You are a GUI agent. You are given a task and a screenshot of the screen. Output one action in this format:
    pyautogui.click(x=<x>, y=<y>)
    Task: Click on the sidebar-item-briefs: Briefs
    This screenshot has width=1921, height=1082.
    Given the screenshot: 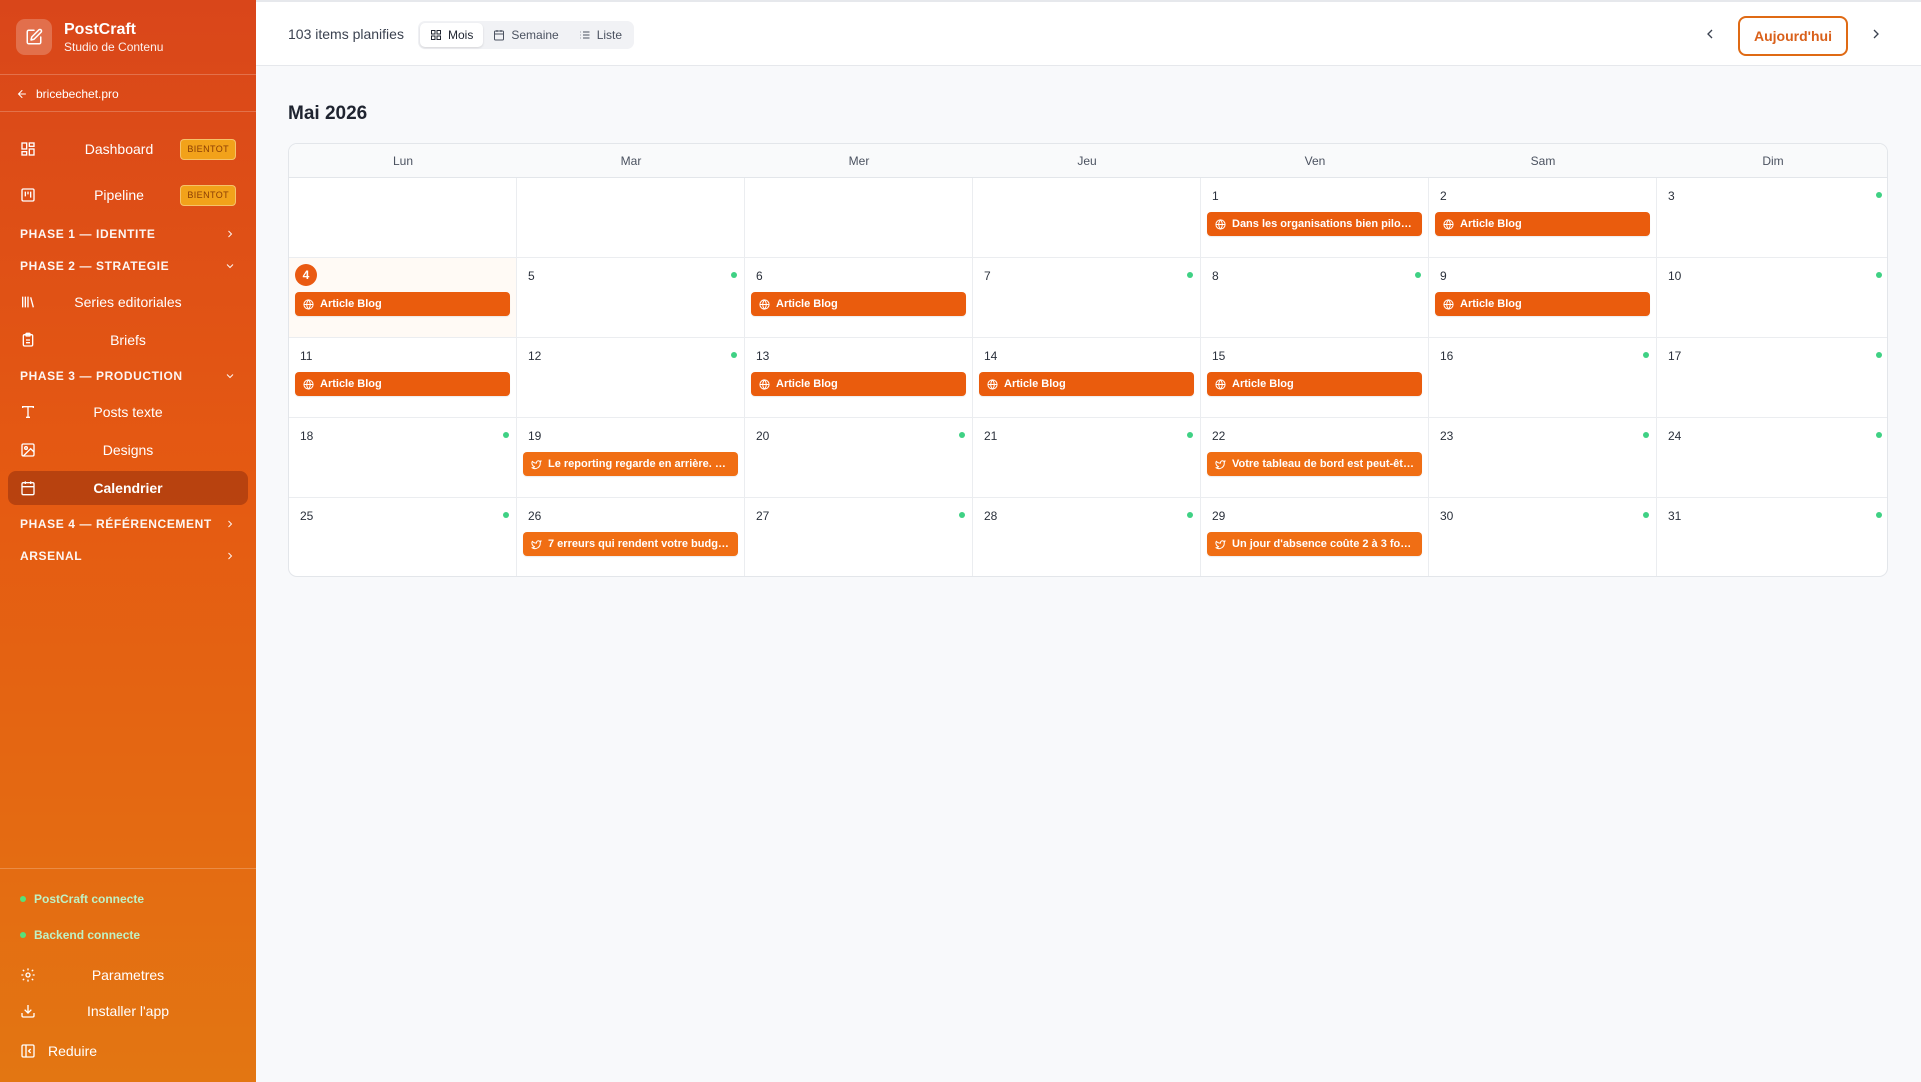 What is the action you would take?
    pyautogui.click(x=128, y=340)
    